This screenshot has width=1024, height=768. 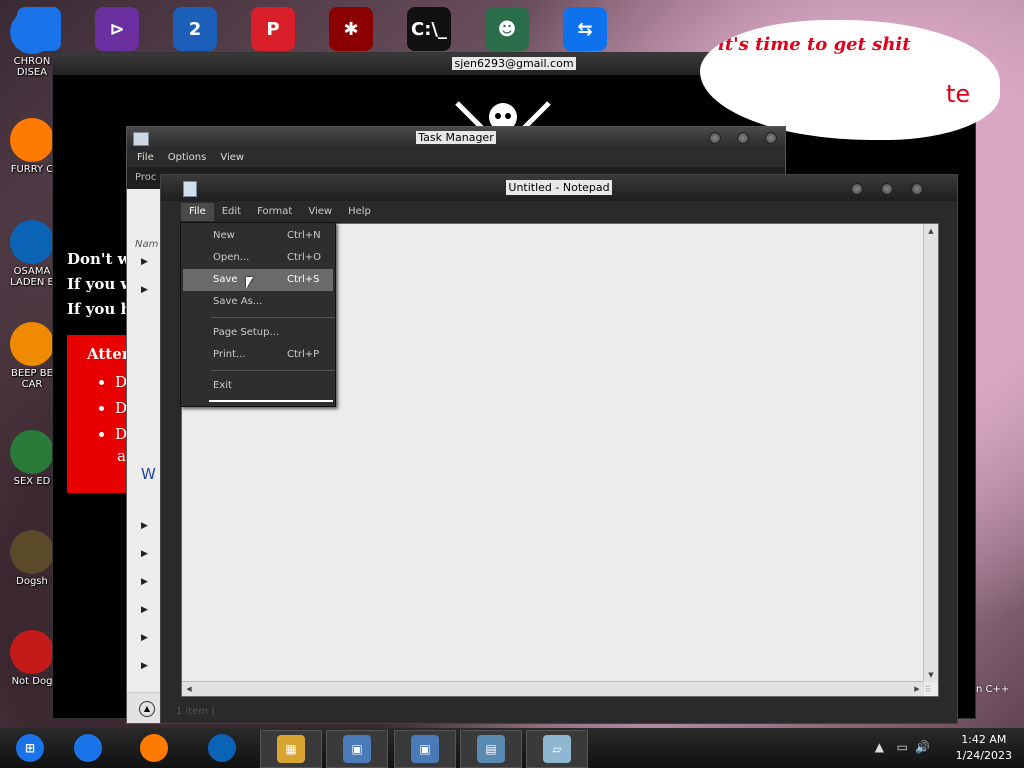 I want to click on red-app-icon: ✱, so click(x=351, y=29).